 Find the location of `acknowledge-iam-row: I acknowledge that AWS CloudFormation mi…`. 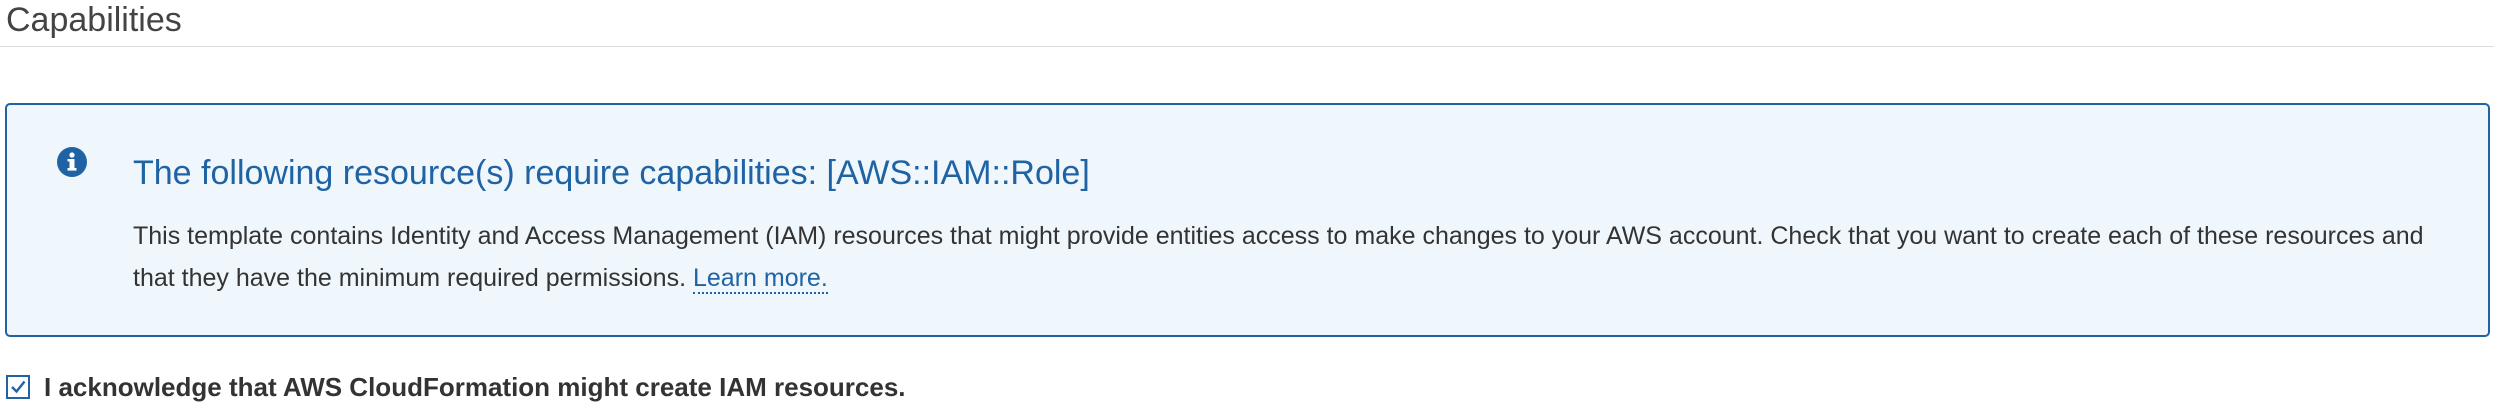

acknowledge-iam-row: I acknowledge that AWS CloudFormation mi… is located at coordinates (456, 387).